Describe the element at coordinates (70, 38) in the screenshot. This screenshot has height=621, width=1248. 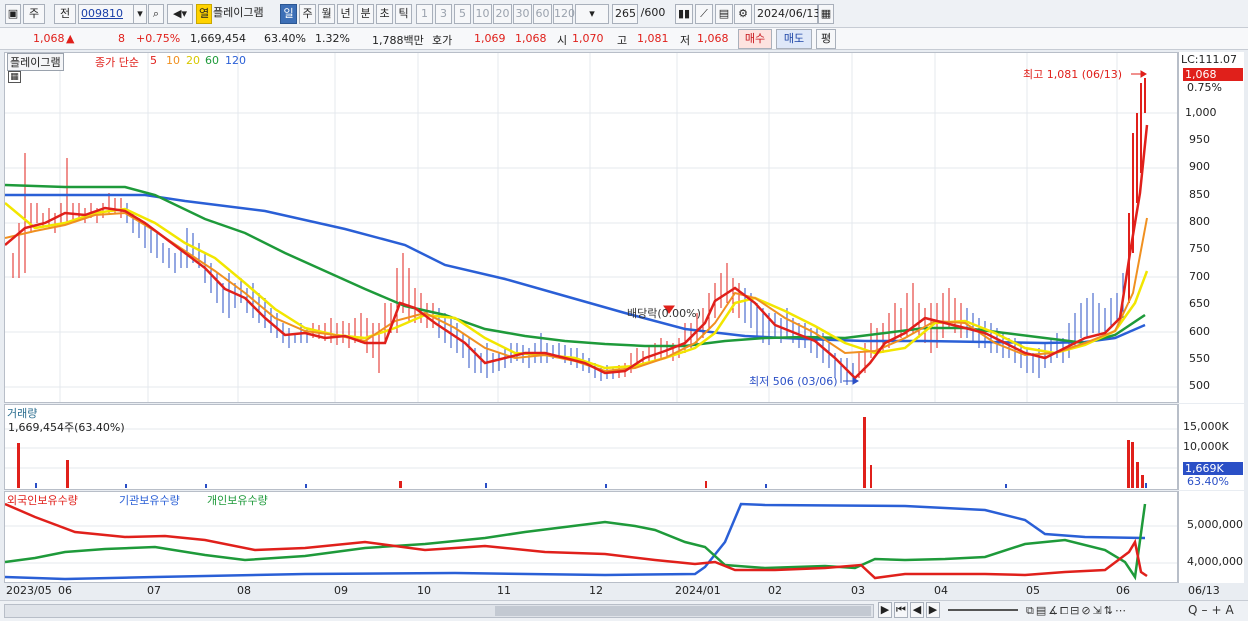
I see `up-arrow-icon: ▲` at that location.